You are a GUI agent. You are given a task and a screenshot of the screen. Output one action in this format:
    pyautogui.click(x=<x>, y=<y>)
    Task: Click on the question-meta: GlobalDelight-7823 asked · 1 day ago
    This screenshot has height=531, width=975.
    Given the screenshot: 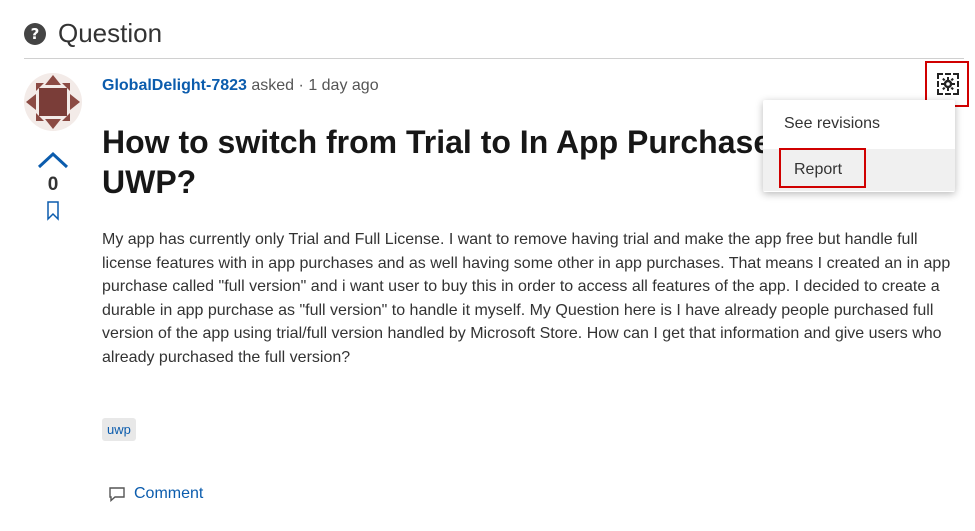 What is the action you would take?
    pyautogui.click(x=240, y=86)
    